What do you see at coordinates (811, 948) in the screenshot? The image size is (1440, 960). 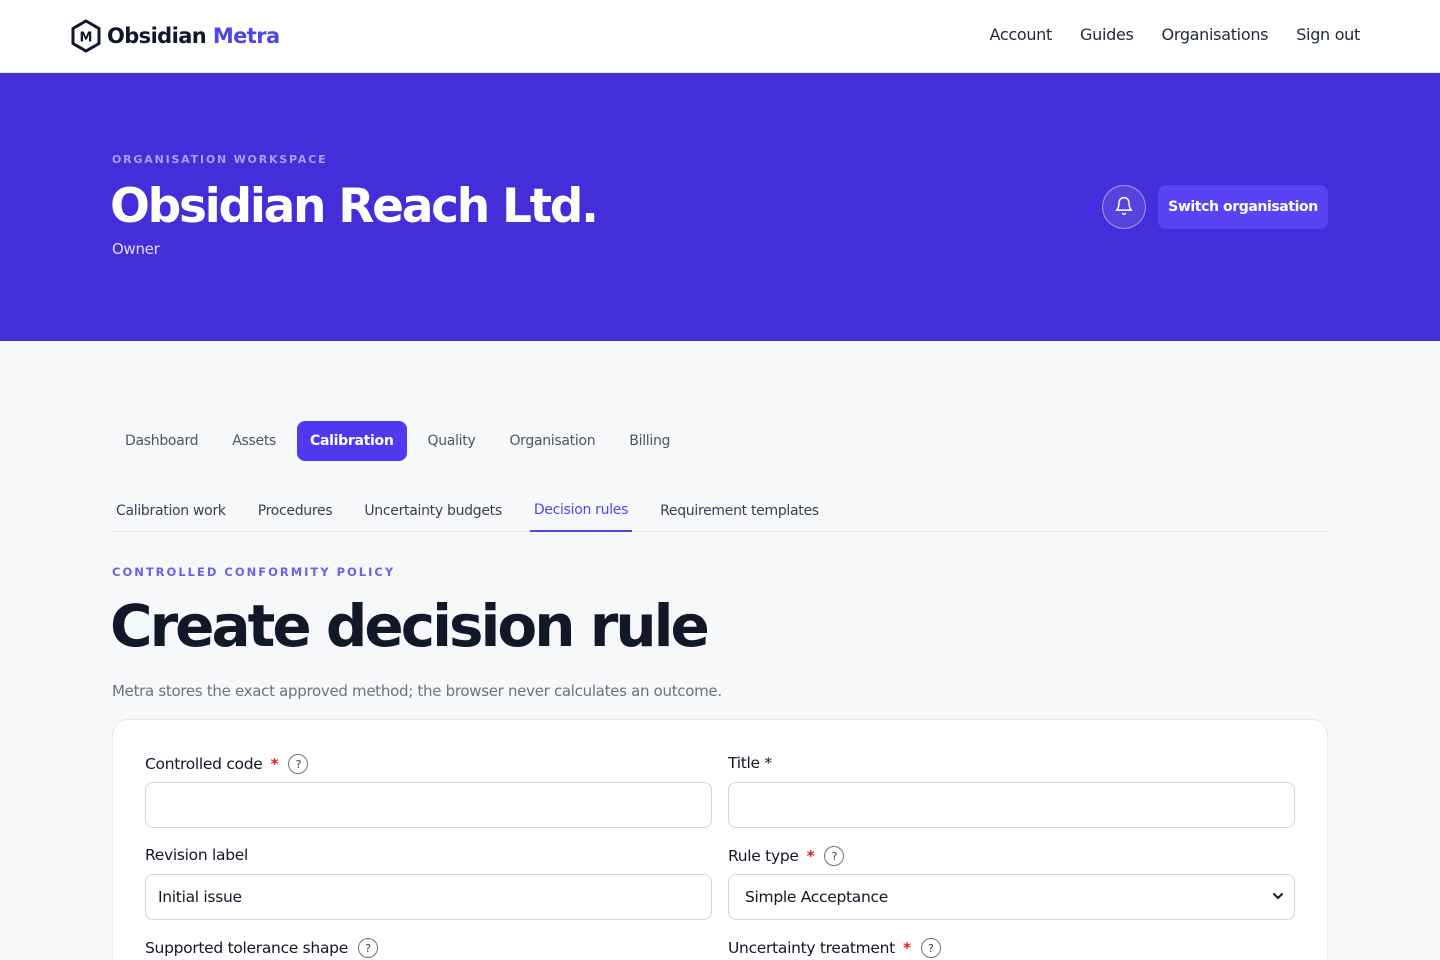 I see `uncertainty-treatment-label-text: Uncertainty treatment` at bounding box center [811, 948].